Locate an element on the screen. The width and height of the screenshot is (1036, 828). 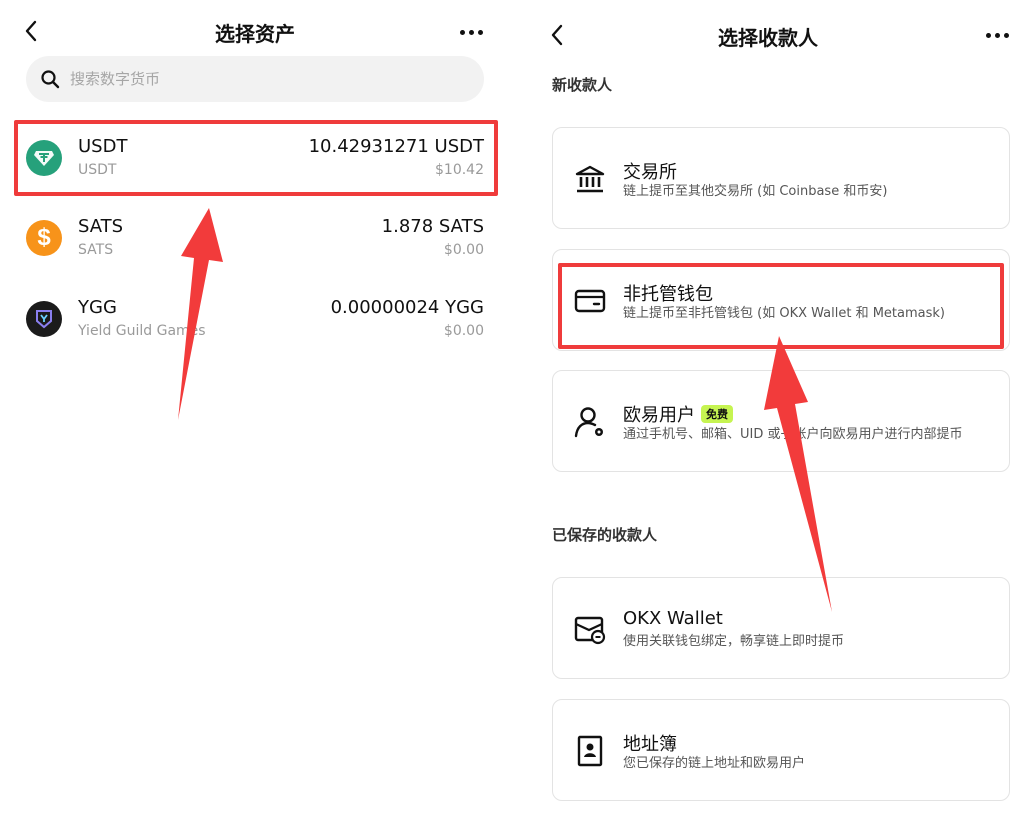
option-title: 地址簿 is located at coordinates (650, 743).